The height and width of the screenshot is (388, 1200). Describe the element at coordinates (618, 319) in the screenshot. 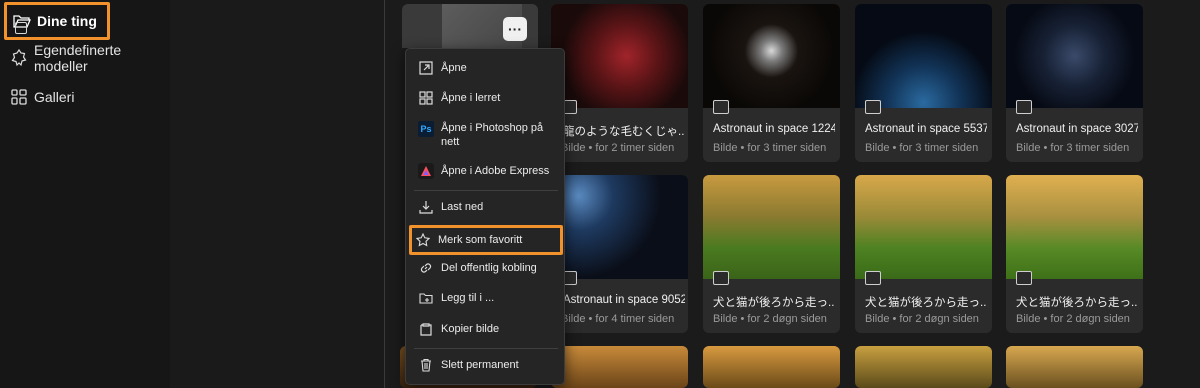

I see `card-meta: Bilde • for 4 timer siden` at that location.